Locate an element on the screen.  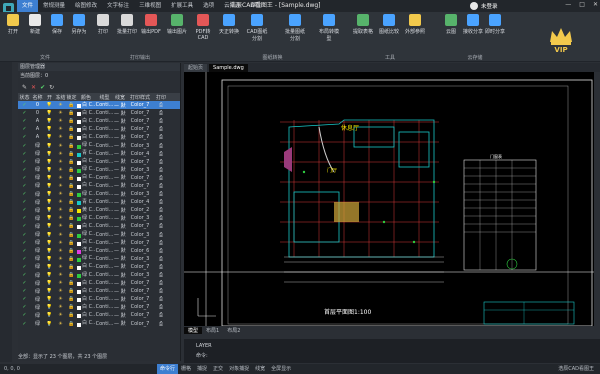
column-header: 线型 is located at coordinates (104, 97).